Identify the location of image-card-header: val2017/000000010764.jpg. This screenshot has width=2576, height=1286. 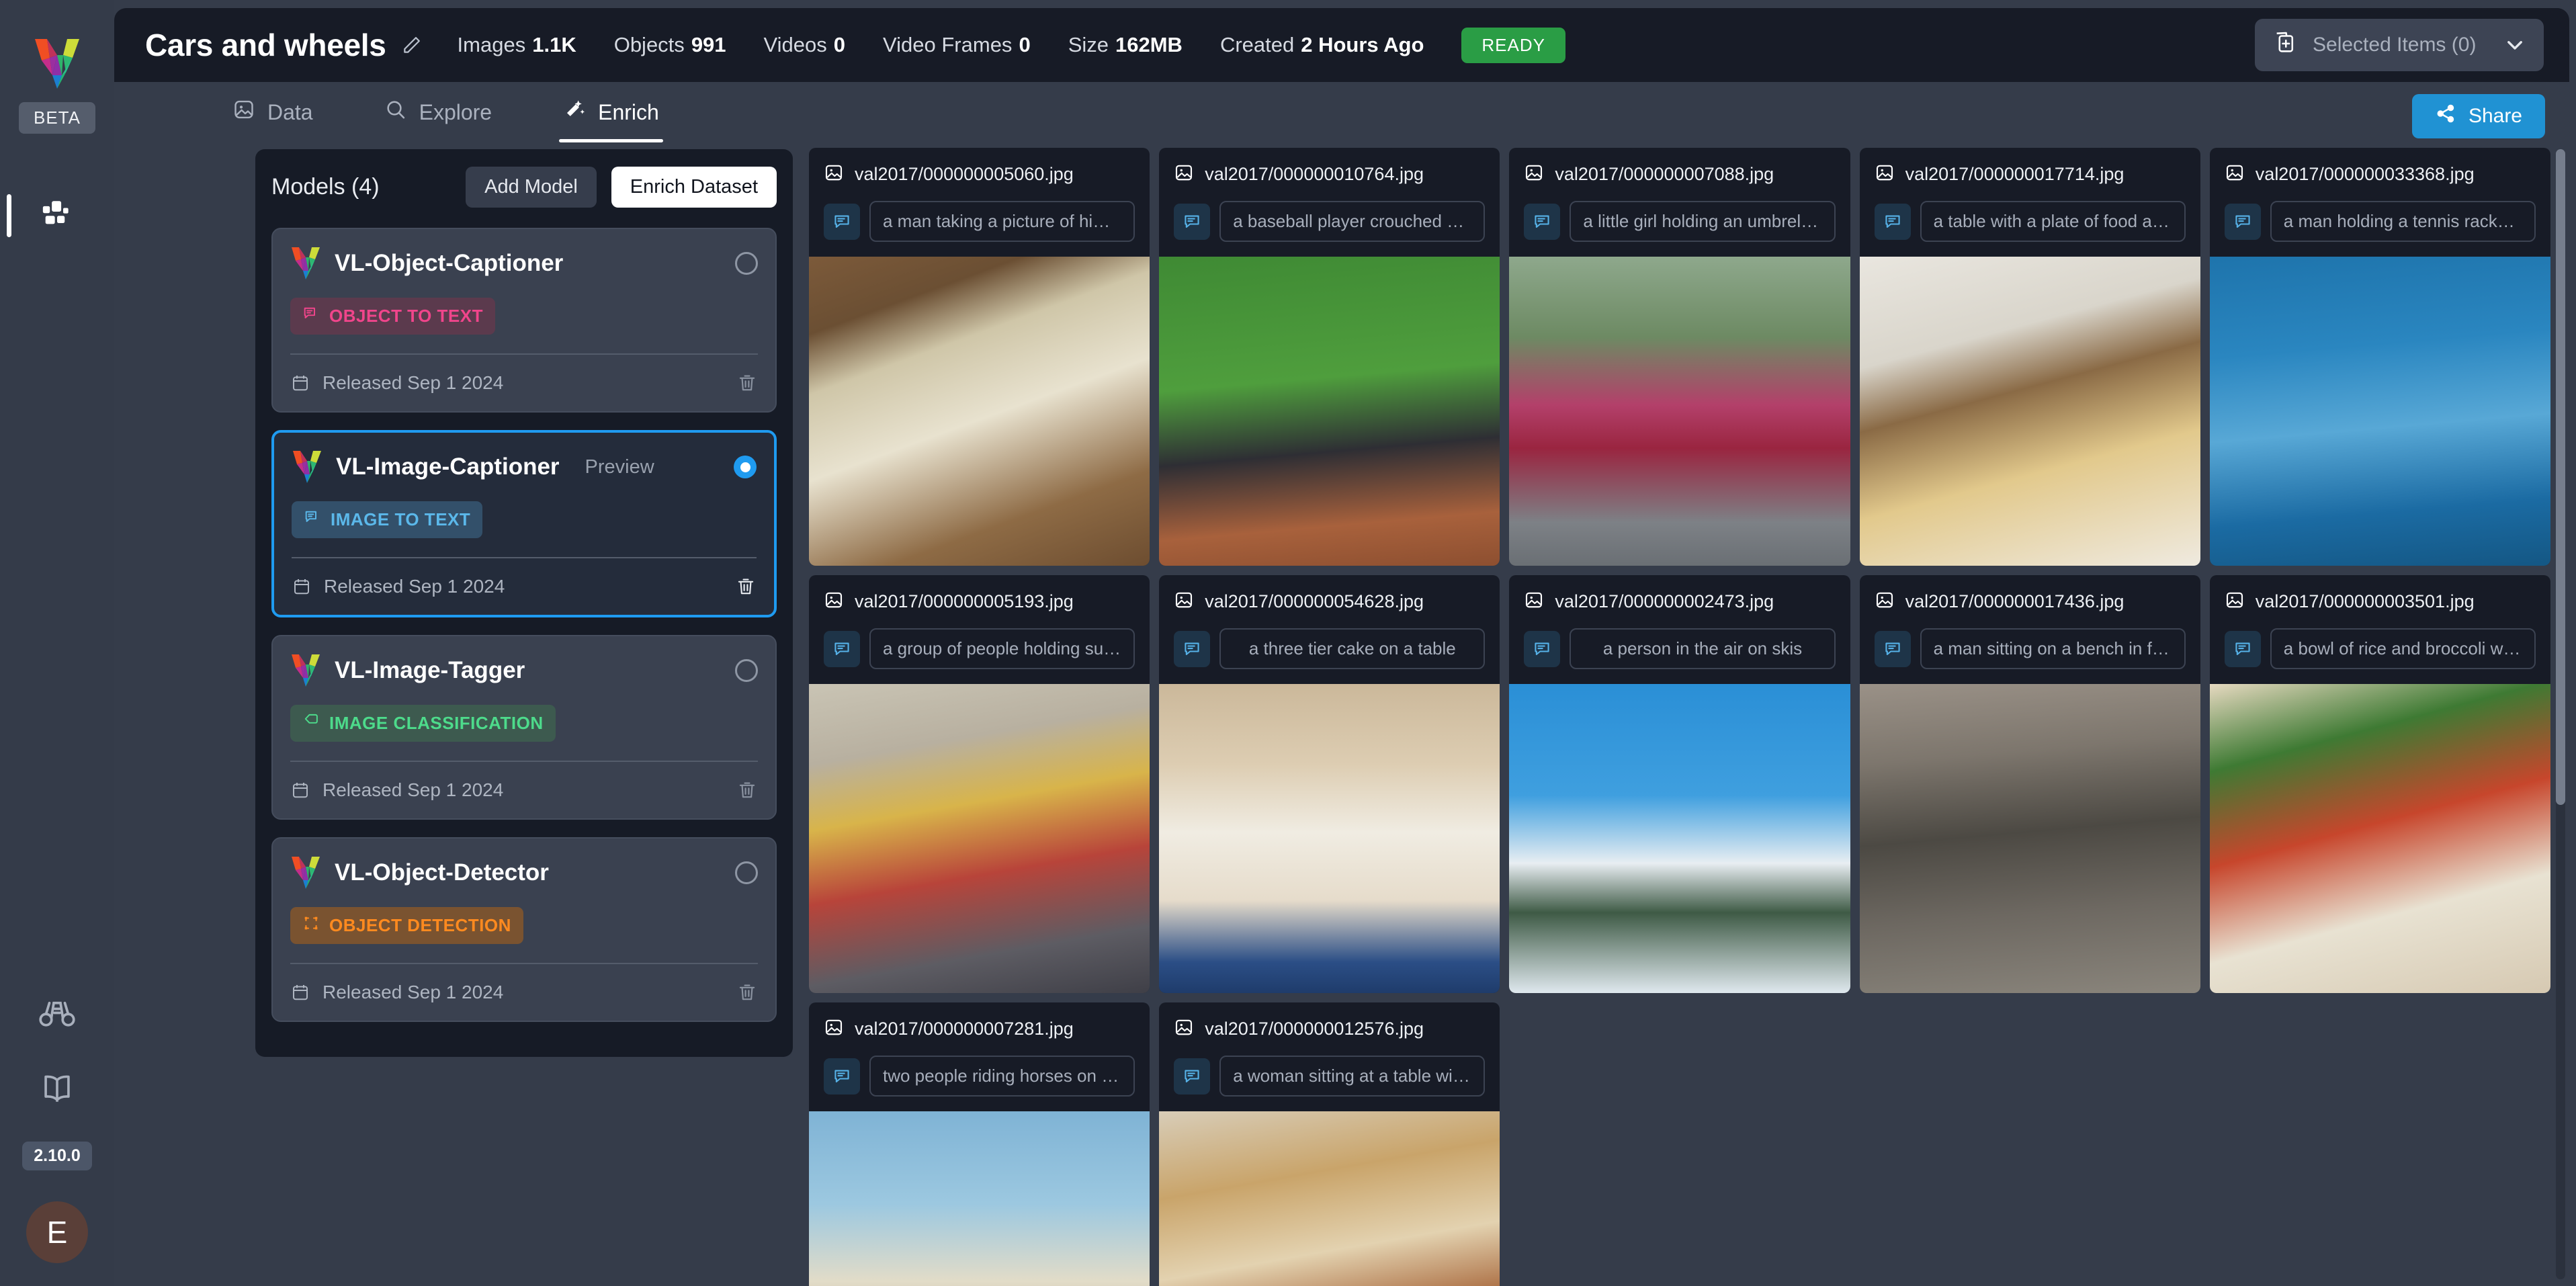
(1329, 167).